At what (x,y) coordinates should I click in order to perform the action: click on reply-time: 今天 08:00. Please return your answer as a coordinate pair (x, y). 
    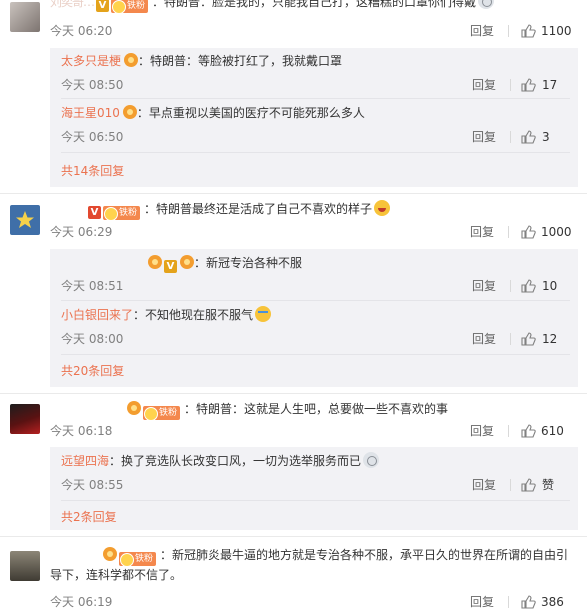
    Looking at the image, I should click on (92, 339).